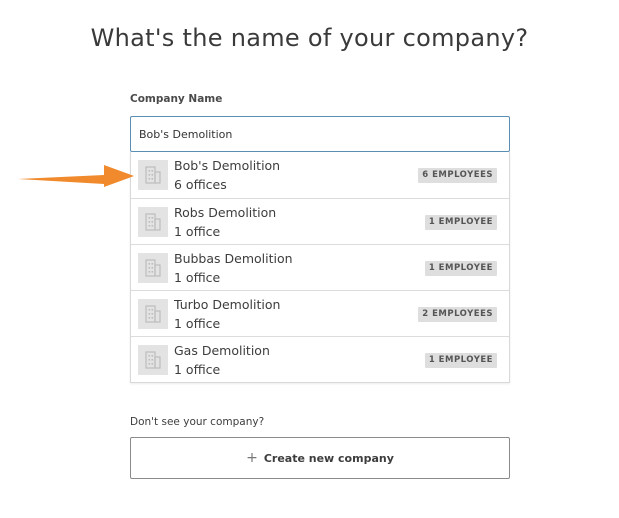  What do you see at coordinates (76, 176) in the screenshot?
I see `arrow-icon` at bounding box center [76, 176].